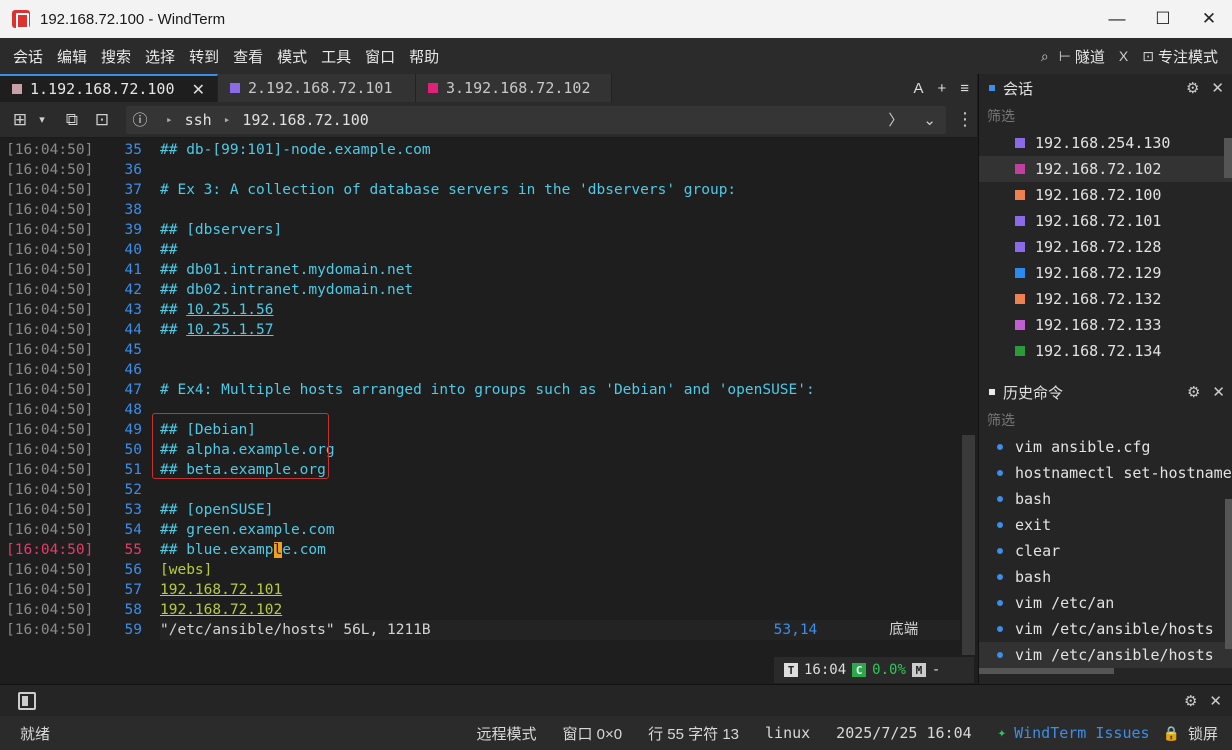  What do you see at coordinates (292, 56) in the screenshot?
I see `menu-mode: 模式` at bounding box center [292, 56].